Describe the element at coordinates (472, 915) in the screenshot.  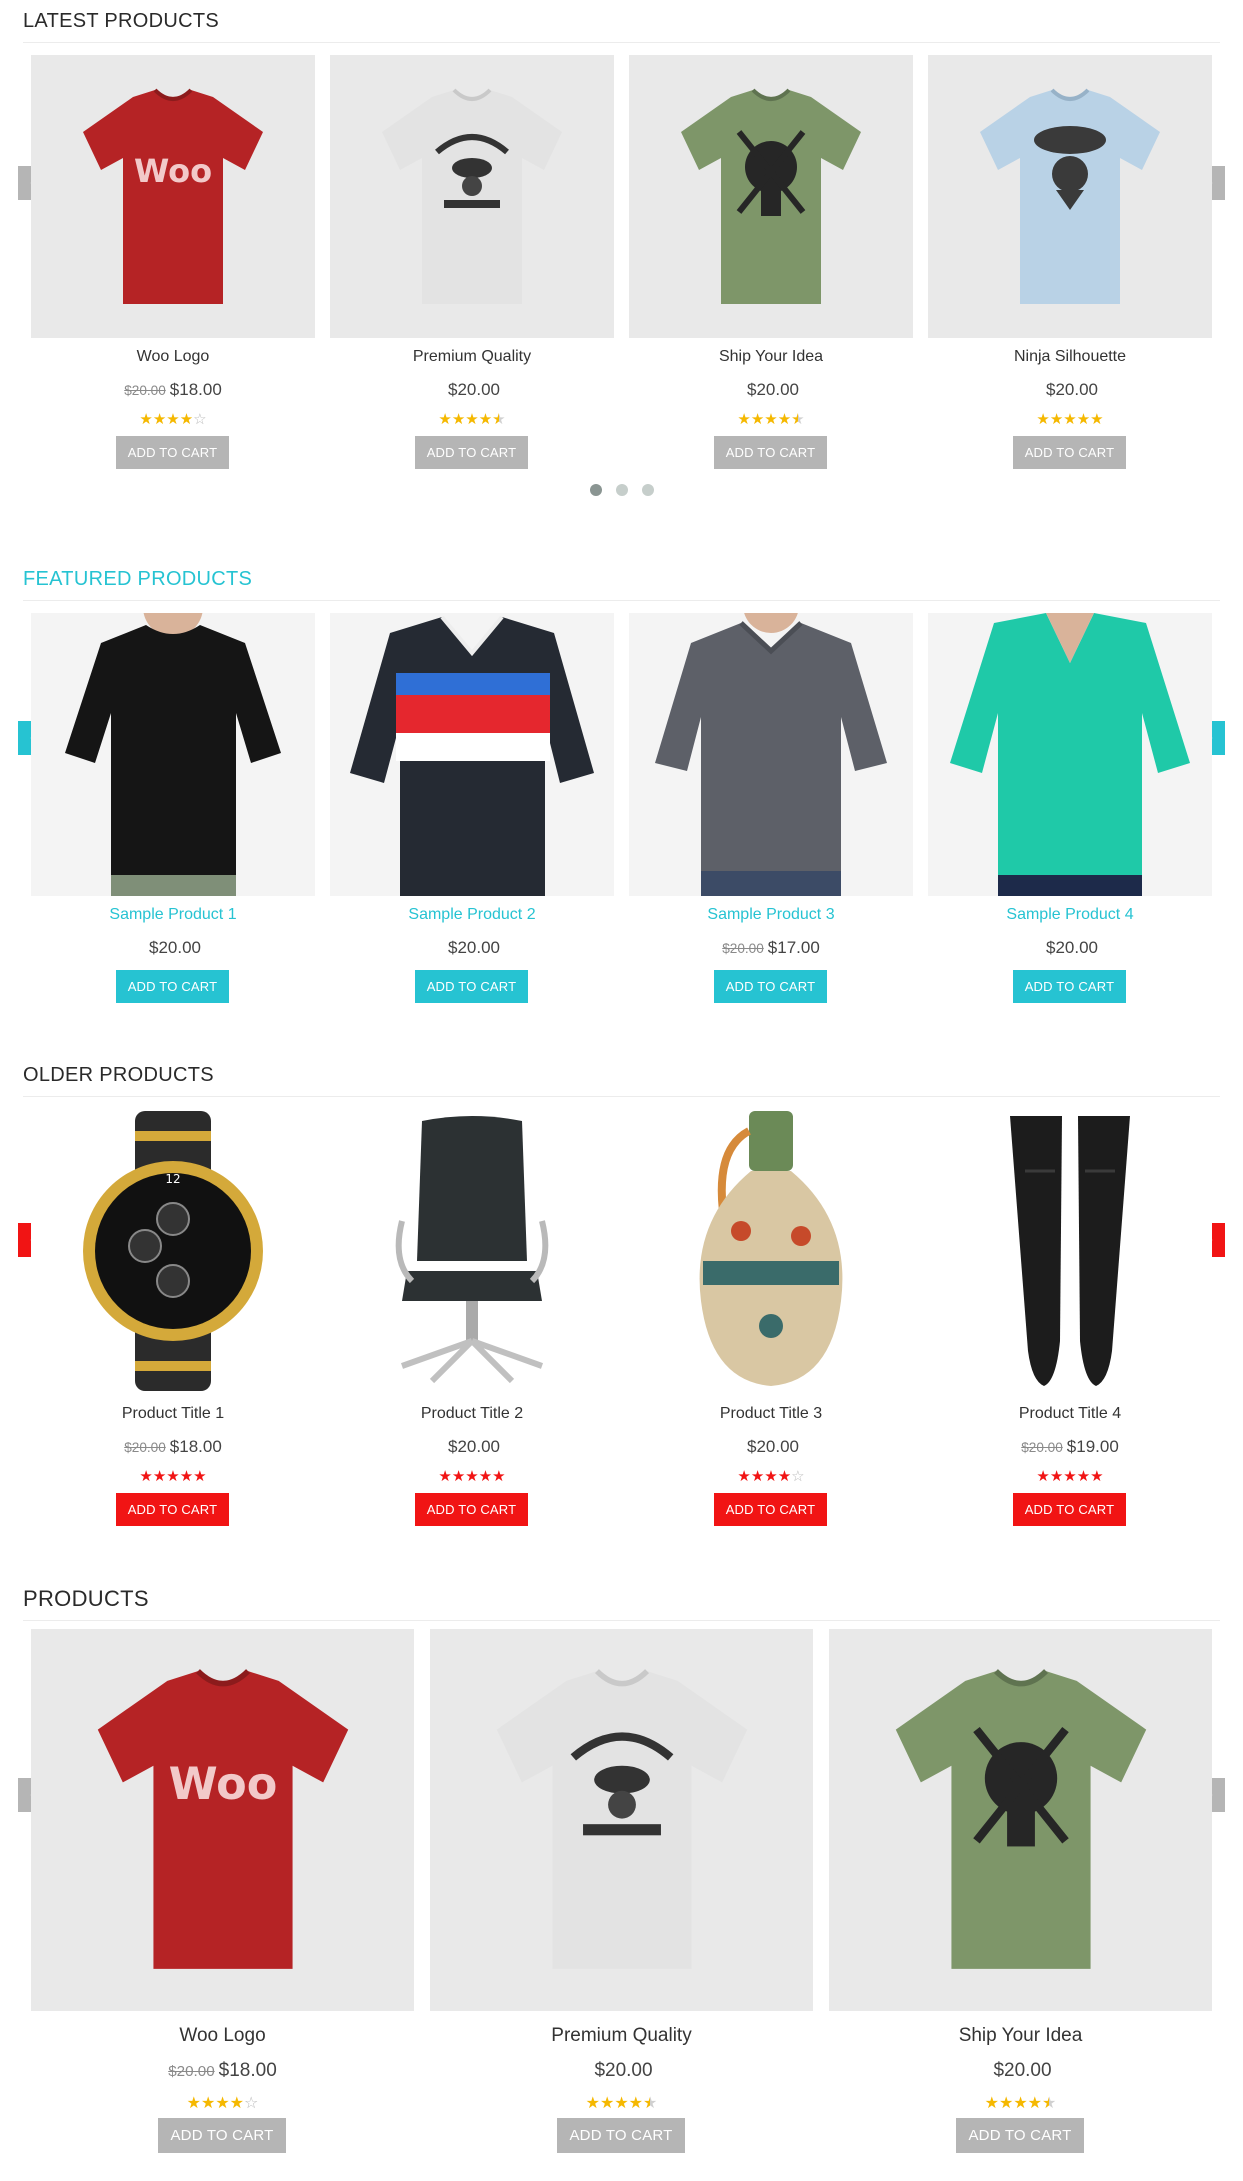
I see `product-name: Sample Product 2` at that location.